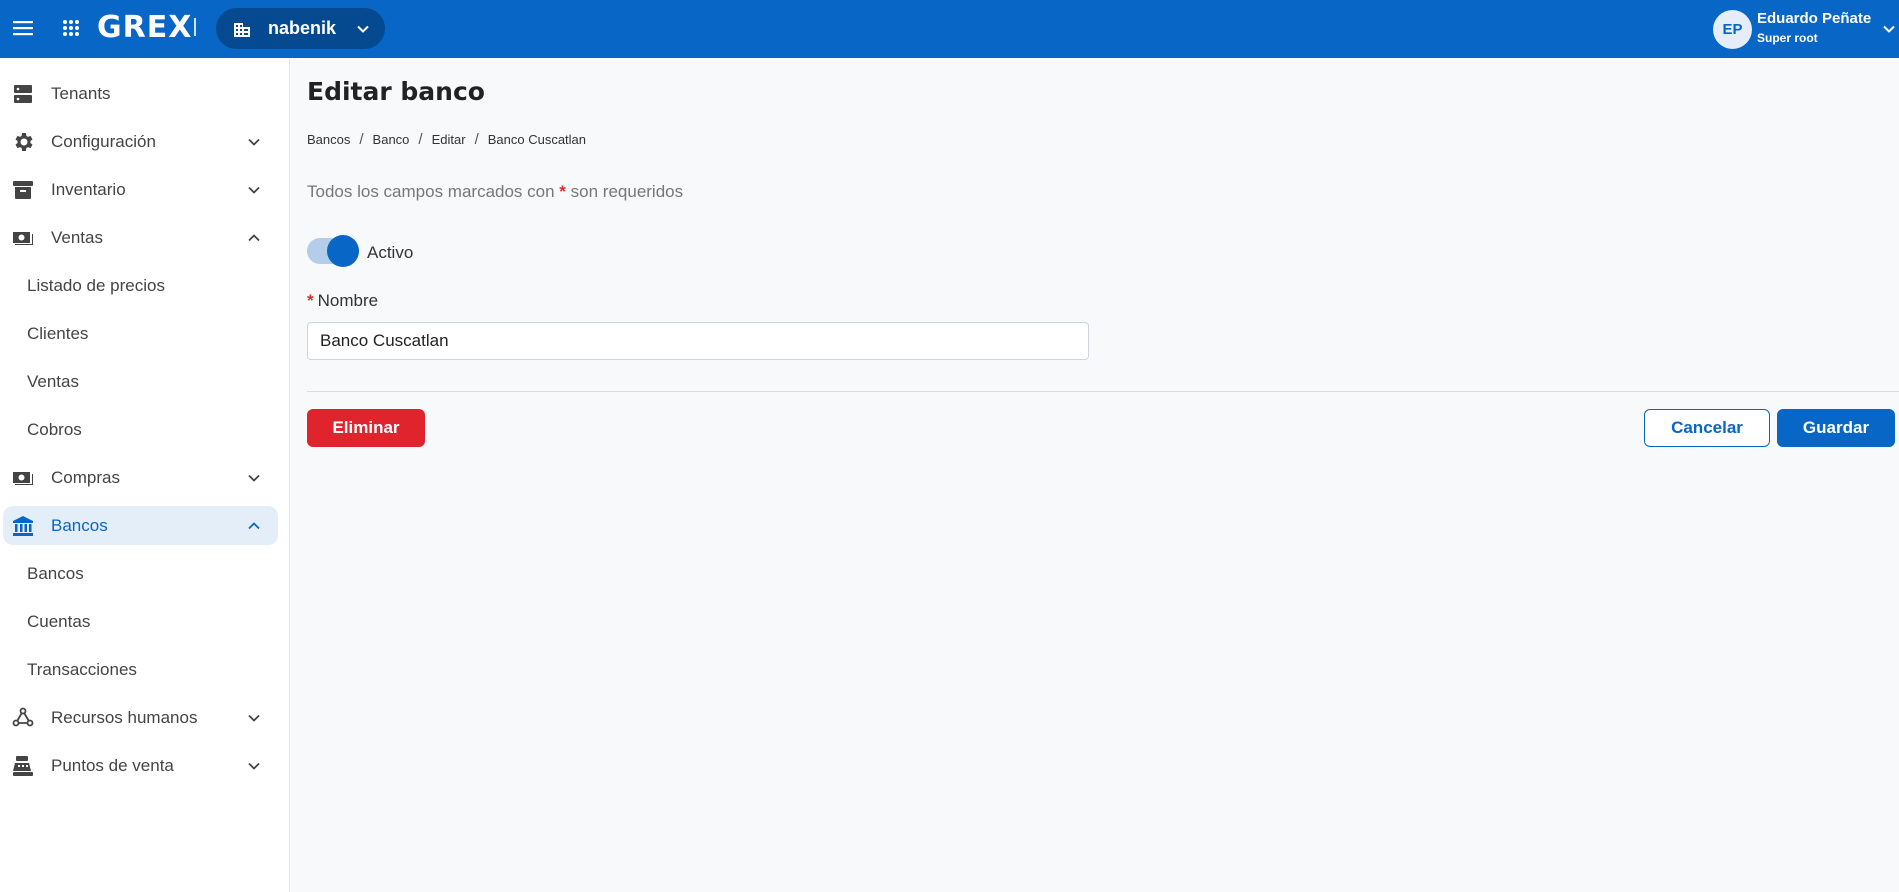  I want to click on people-network-icon, so click(23, 718).